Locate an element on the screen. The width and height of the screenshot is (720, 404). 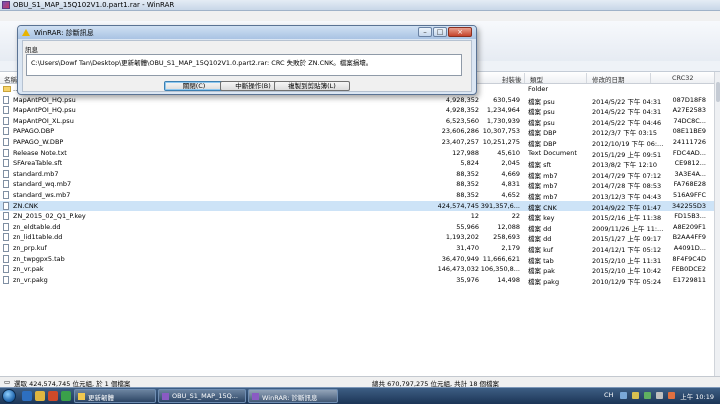
file-size: 12 is located at coordinates (474, 216).